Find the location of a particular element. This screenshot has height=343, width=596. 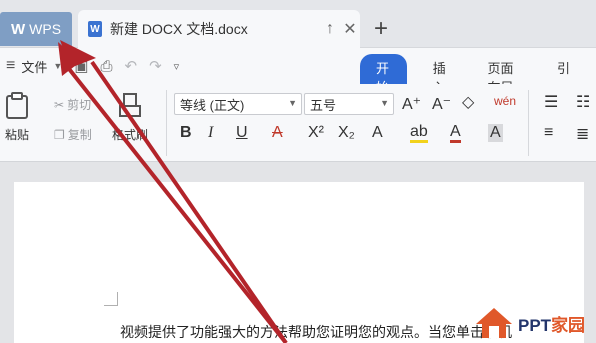

watermark-accent: 家园 is located at coordinates (568, 325).